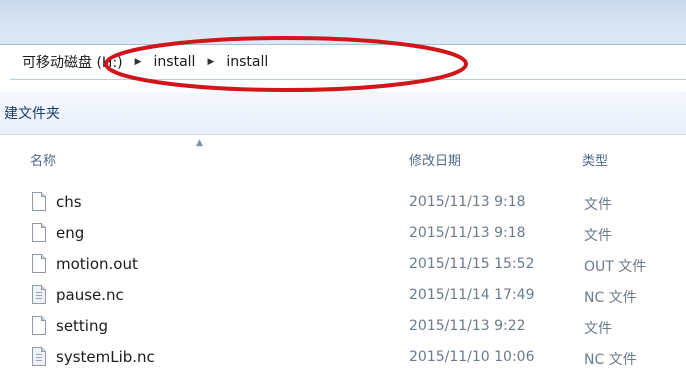 The height and width of the screenshot is (380, 686). What do you see at coordinates (175, 62) in the screenshot?
I see `breadcrumb-install-1: install` at bounding box center [175, 62].